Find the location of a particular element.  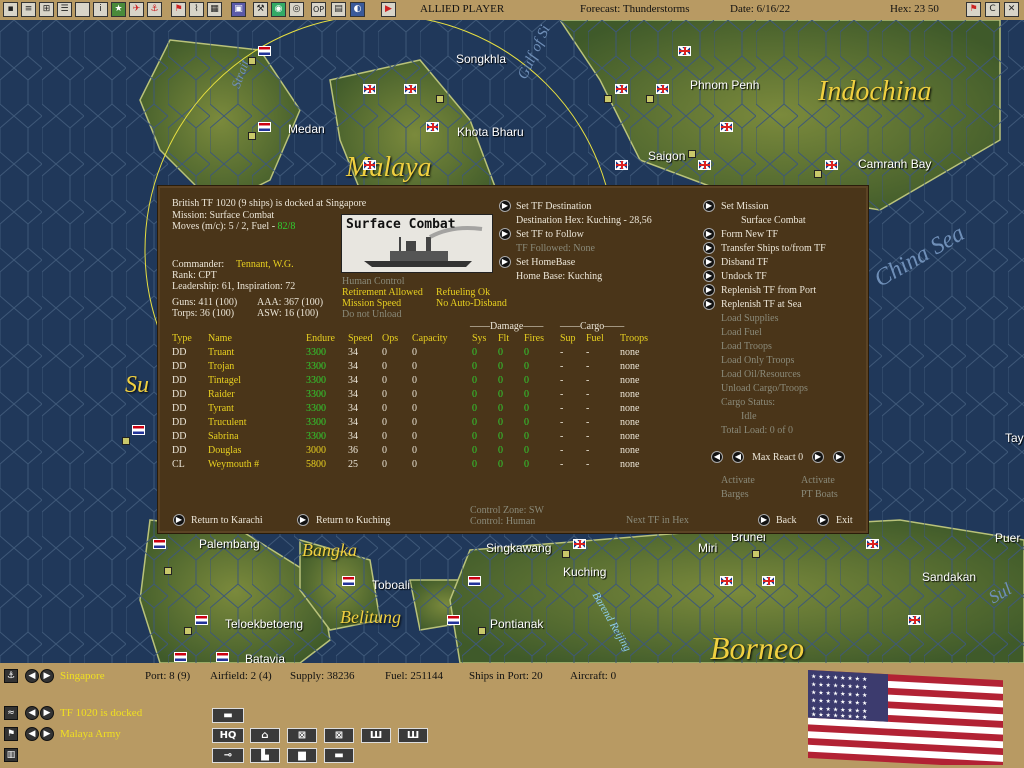

close-icon: ✕ is located at coordinates (1011, 9).